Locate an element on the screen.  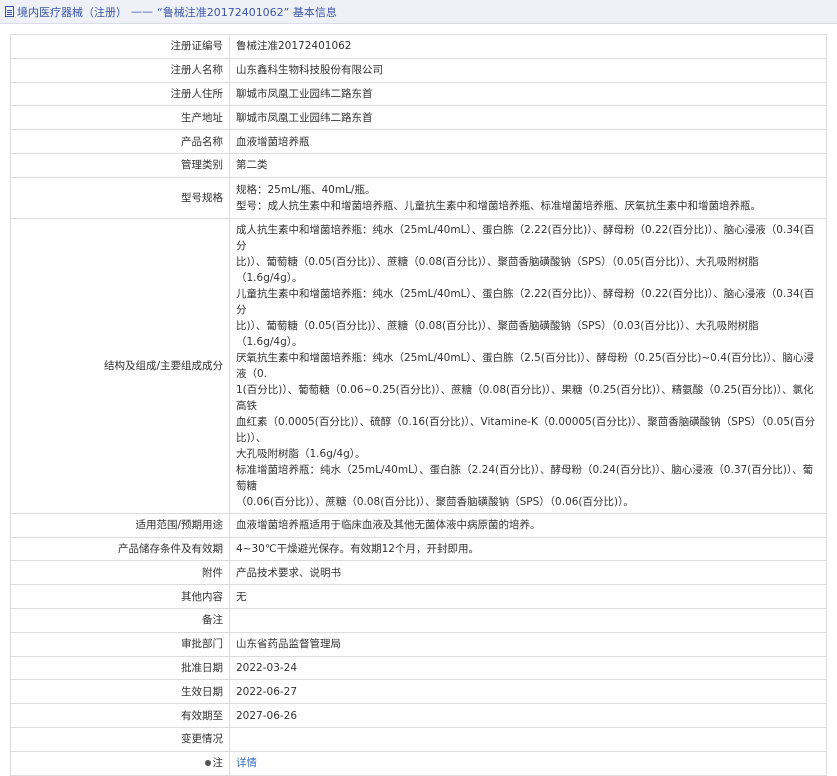
table-row: 变更情况 is located at coordinates (418, 739).